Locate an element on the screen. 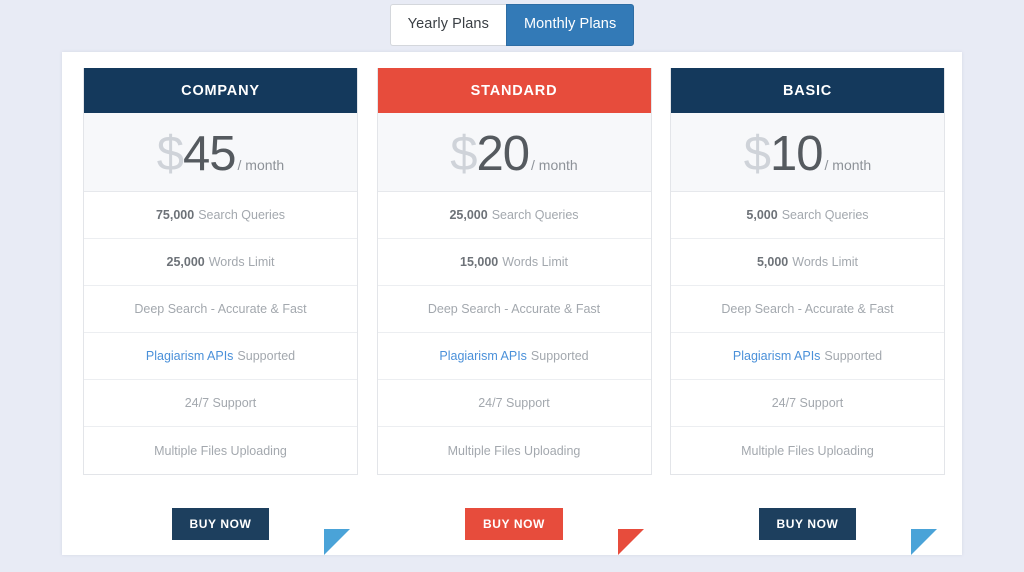 This screenshot has width=1024, height=572. plan-name: STANDARD is located at coordinates (514, 90).